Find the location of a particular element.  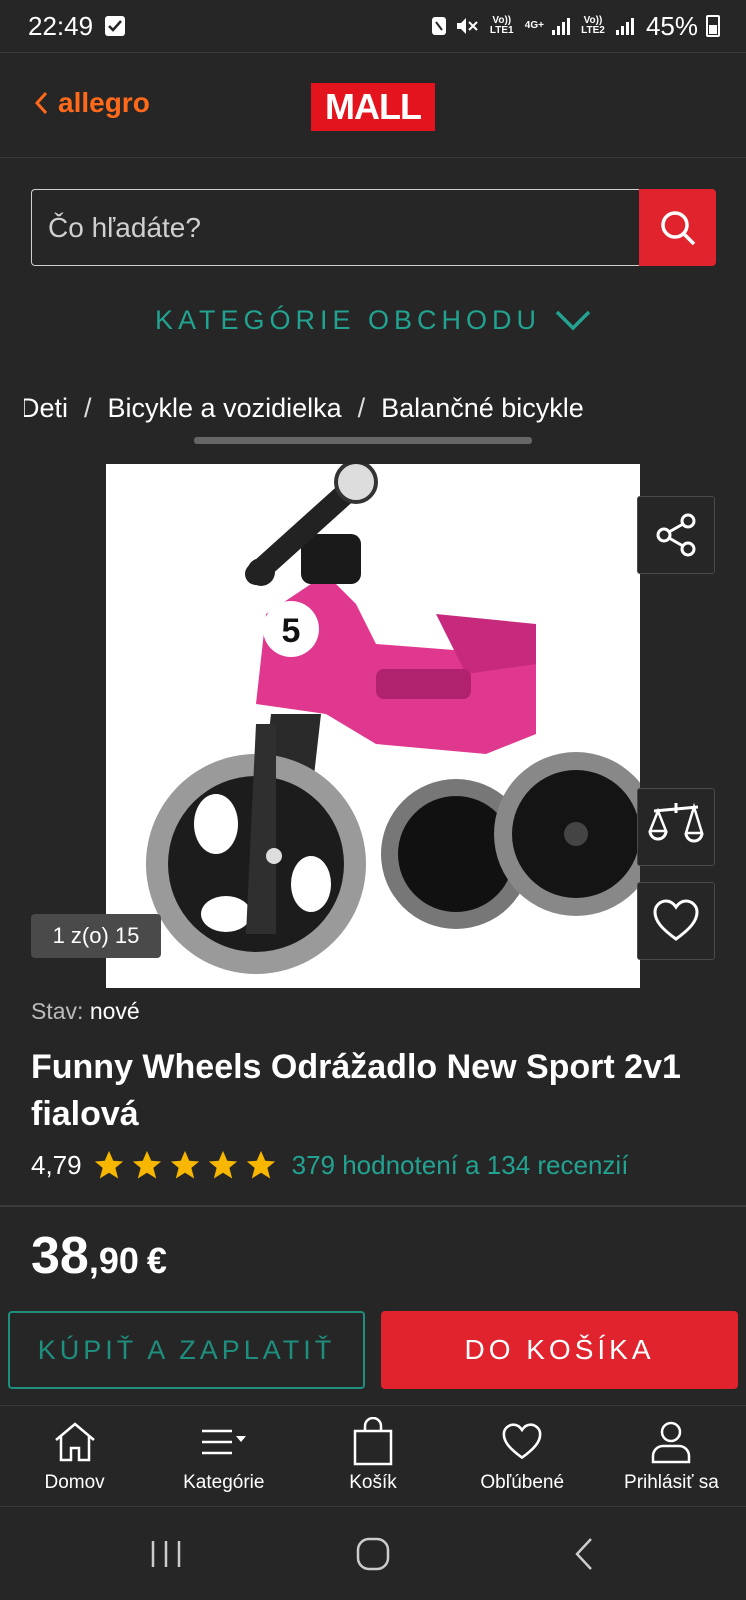

nav-item-home: Domov is located at coordinates (74, 1456).